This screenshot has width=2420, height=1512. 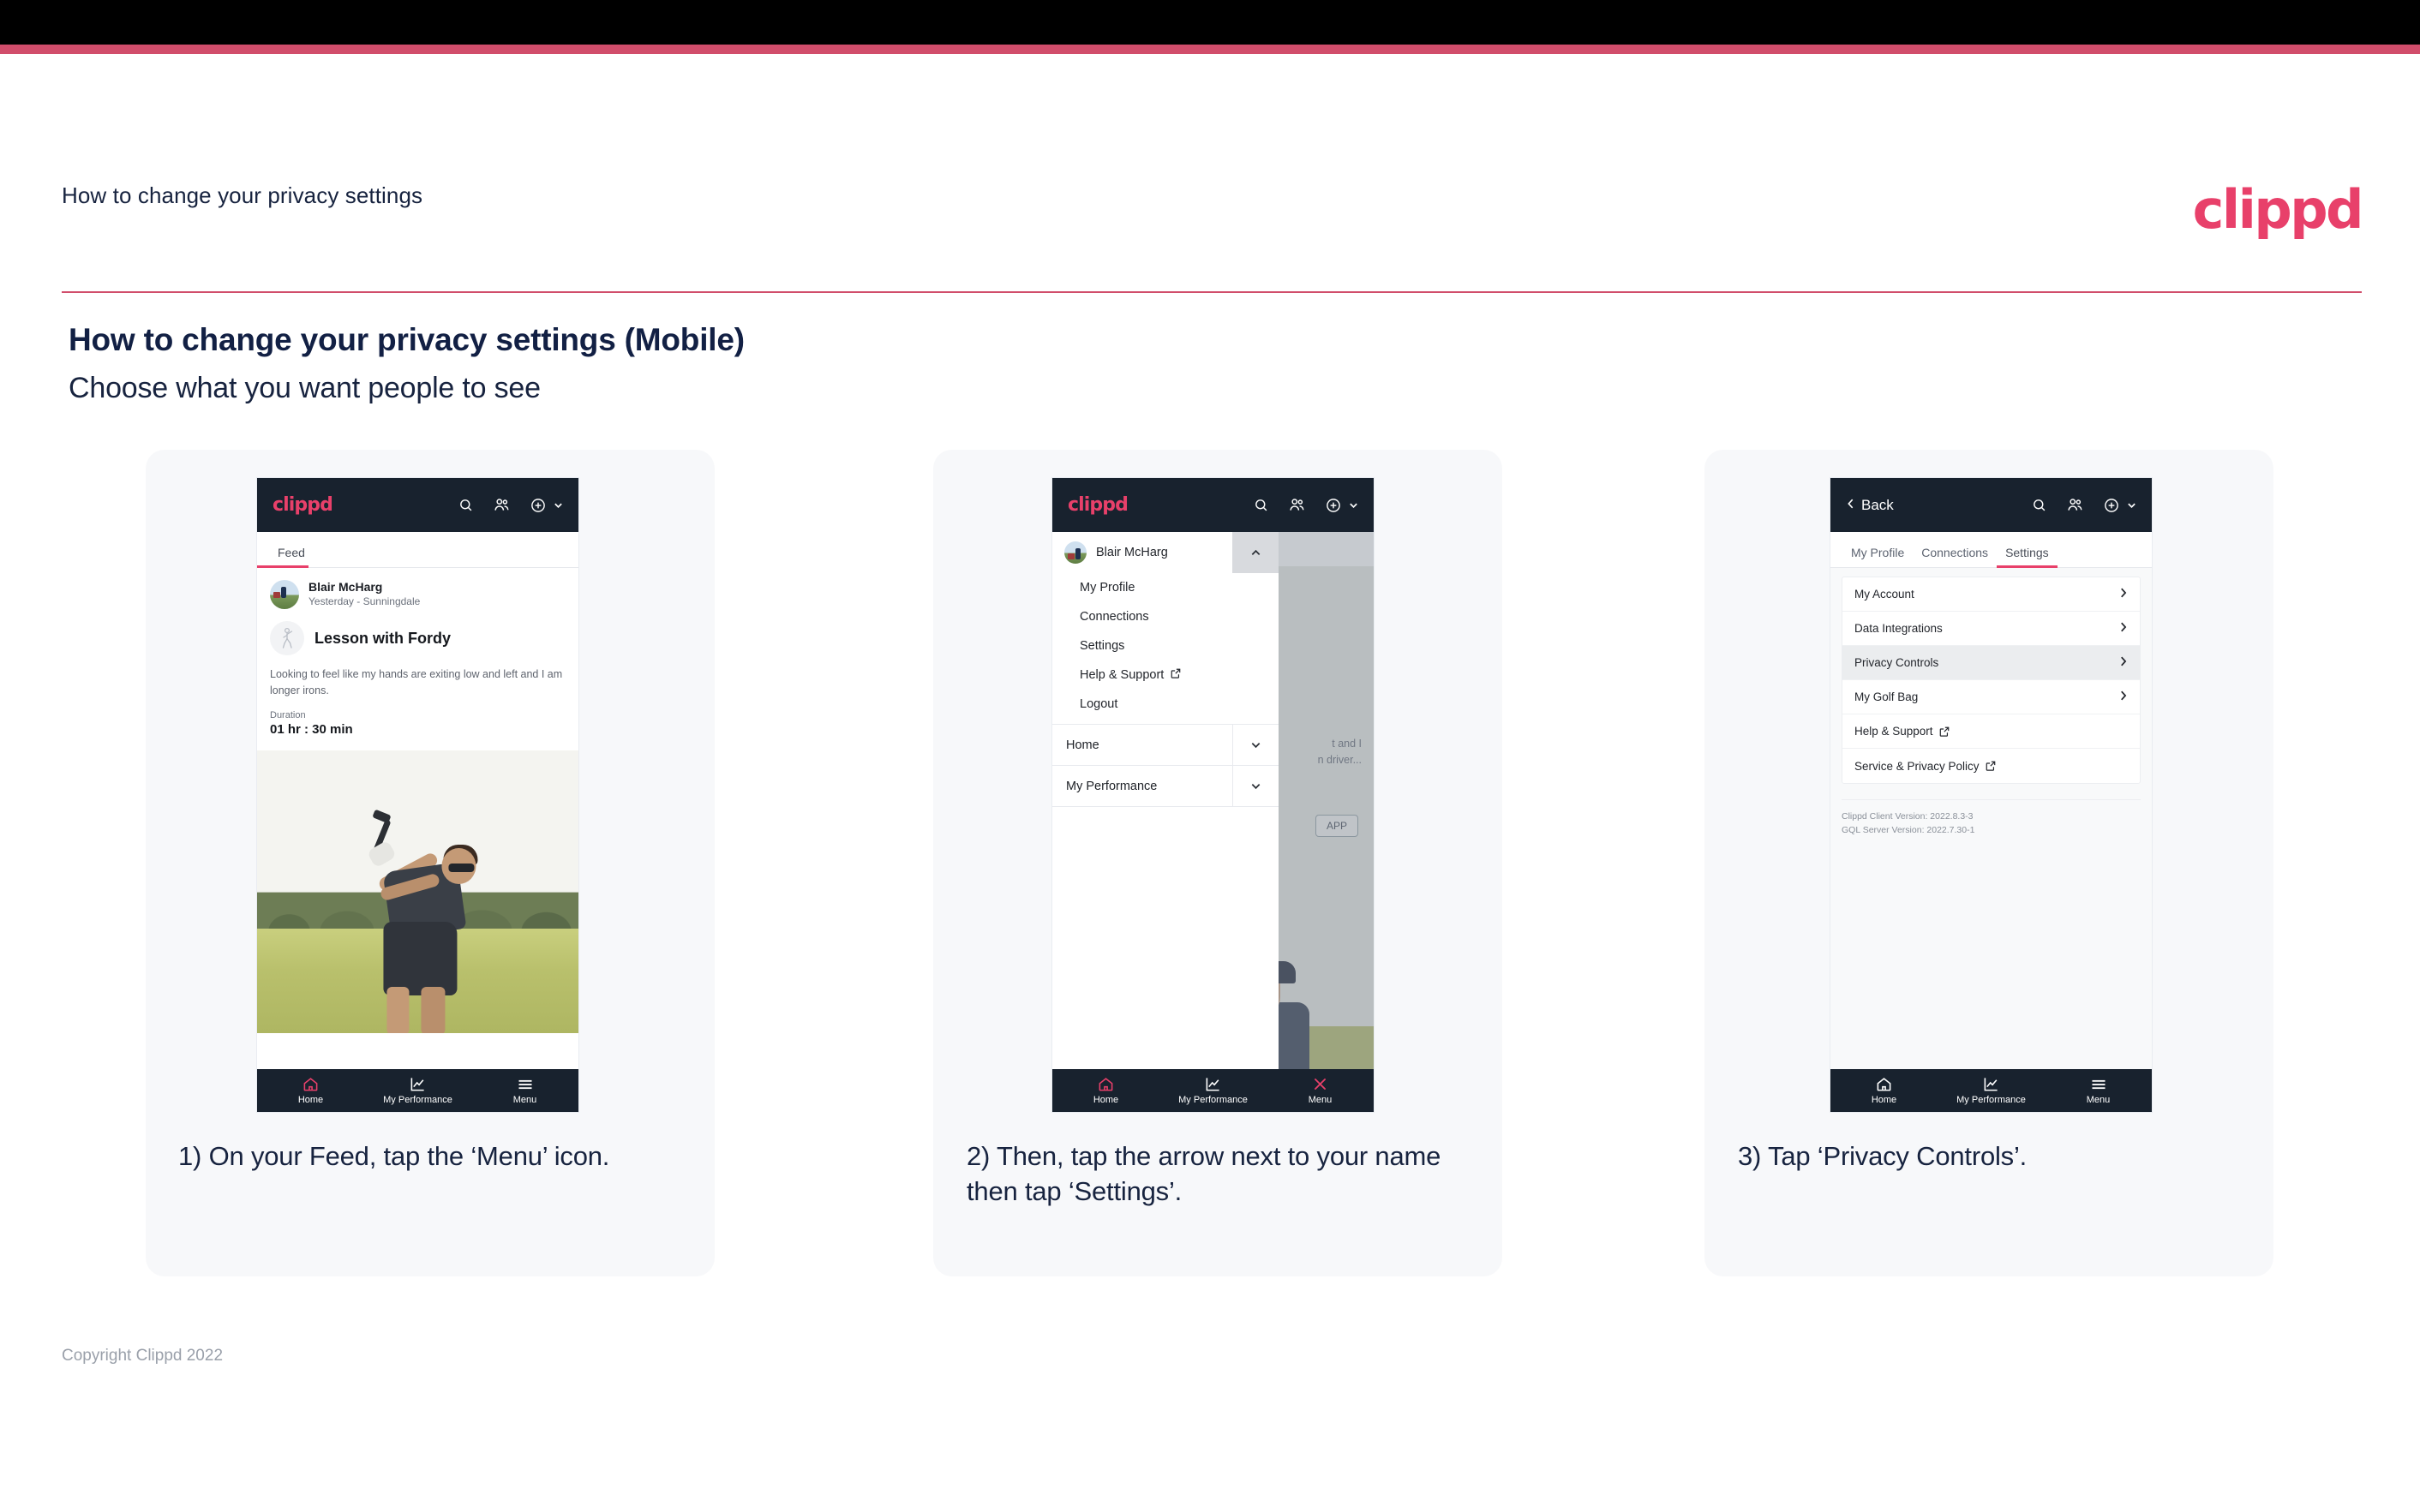 What do you see at coordinates (1165, 587) in the screenshot?
I see `drawer-item-my-profile: My Profile` at bounding box center [1165, 587].